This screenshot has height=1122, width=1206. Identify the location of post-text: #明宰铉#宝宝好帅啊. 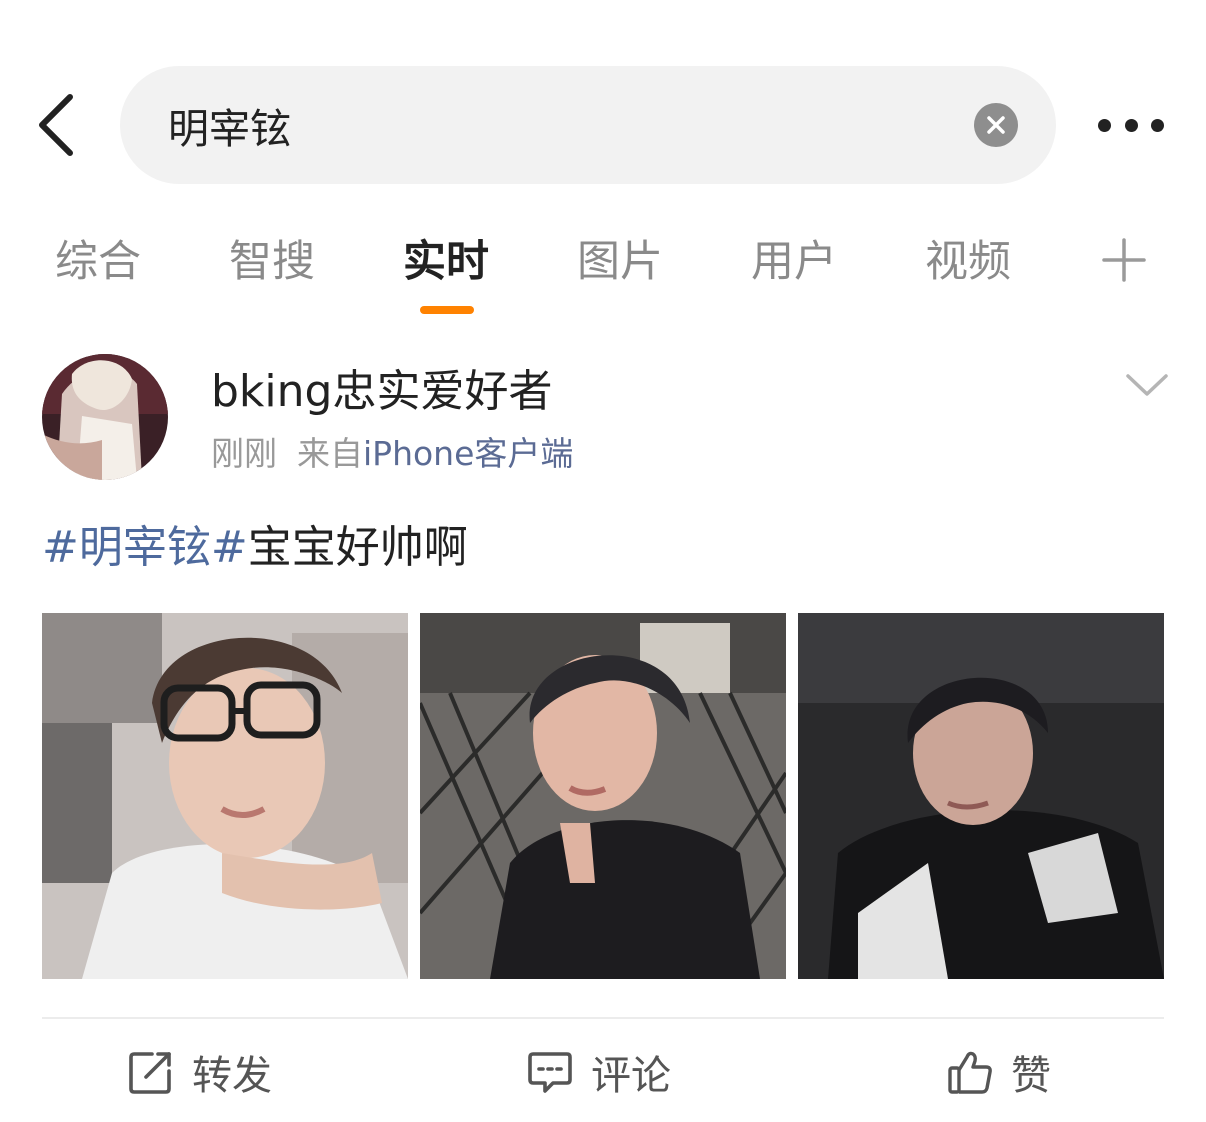
(255, 548).